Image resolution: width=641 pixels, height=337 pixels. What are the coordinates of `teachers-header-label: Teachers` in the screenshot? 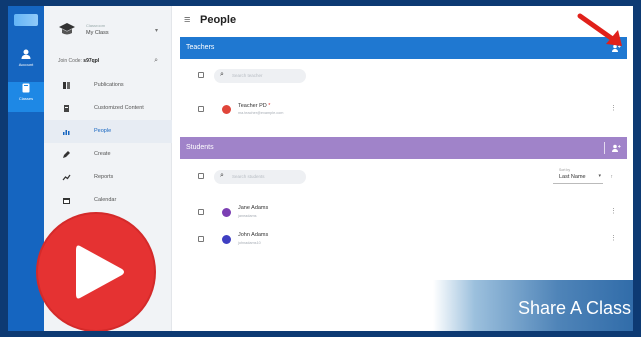 It's located at (200, 47).